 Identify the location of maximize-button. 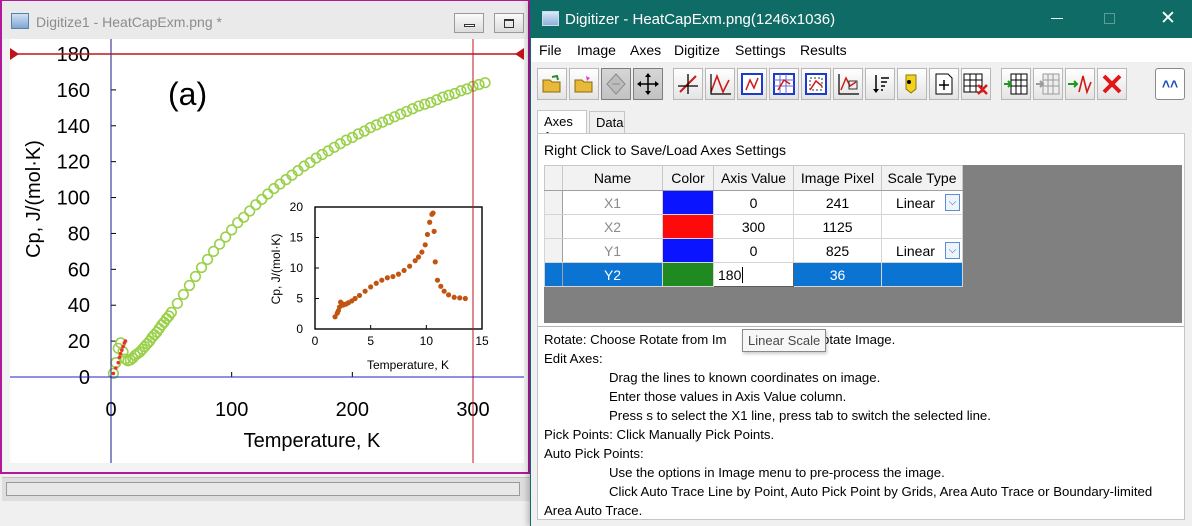
(509, 23).